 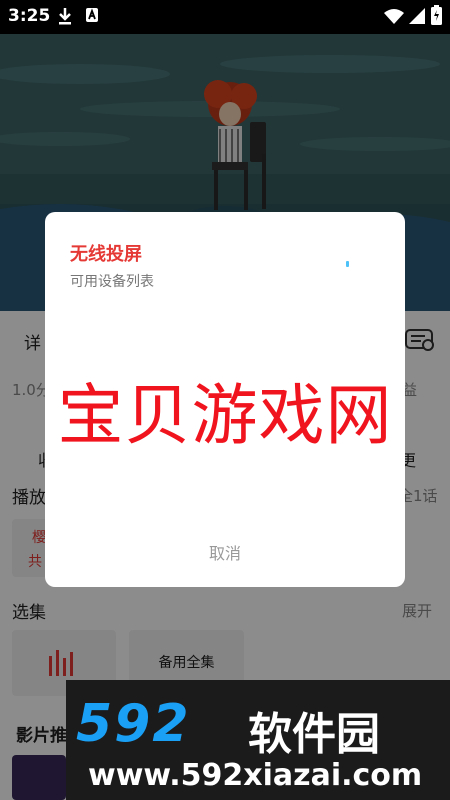 I want to click on watermark-logo: 592 软件园 www.592xiazai.com, so click(x=258, y=740).